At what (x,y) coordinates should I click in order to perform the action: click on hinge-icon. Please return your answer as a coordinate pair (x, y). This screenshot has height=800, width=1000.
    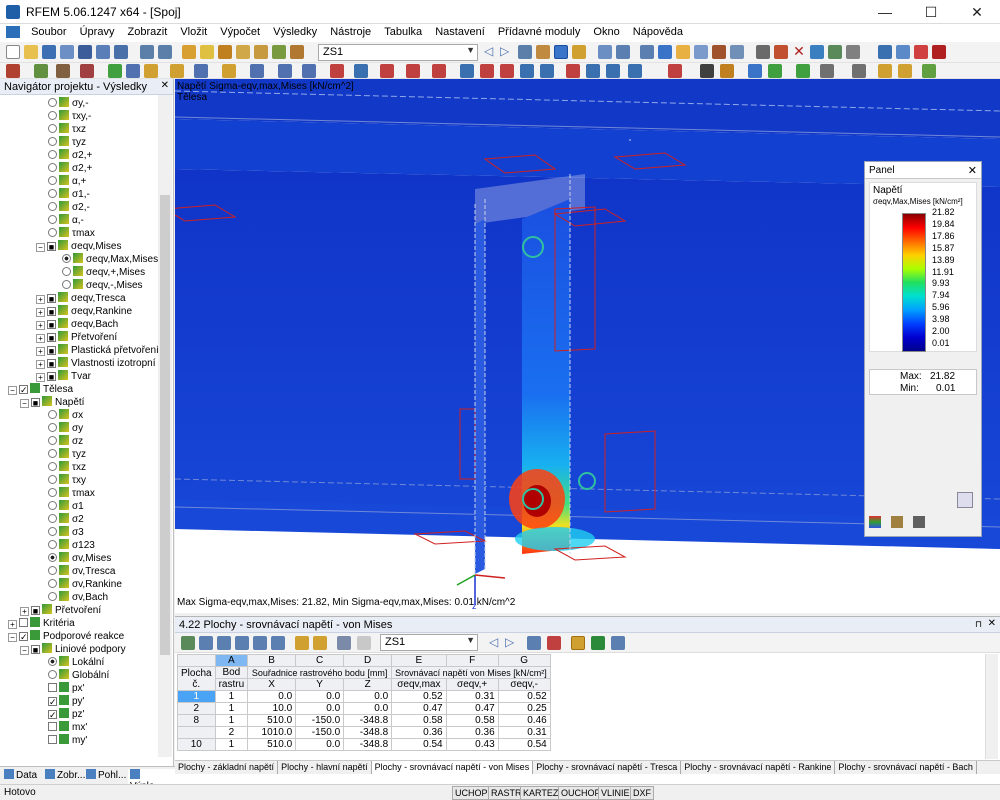
    Looking at the image, I should click on (257, 71).